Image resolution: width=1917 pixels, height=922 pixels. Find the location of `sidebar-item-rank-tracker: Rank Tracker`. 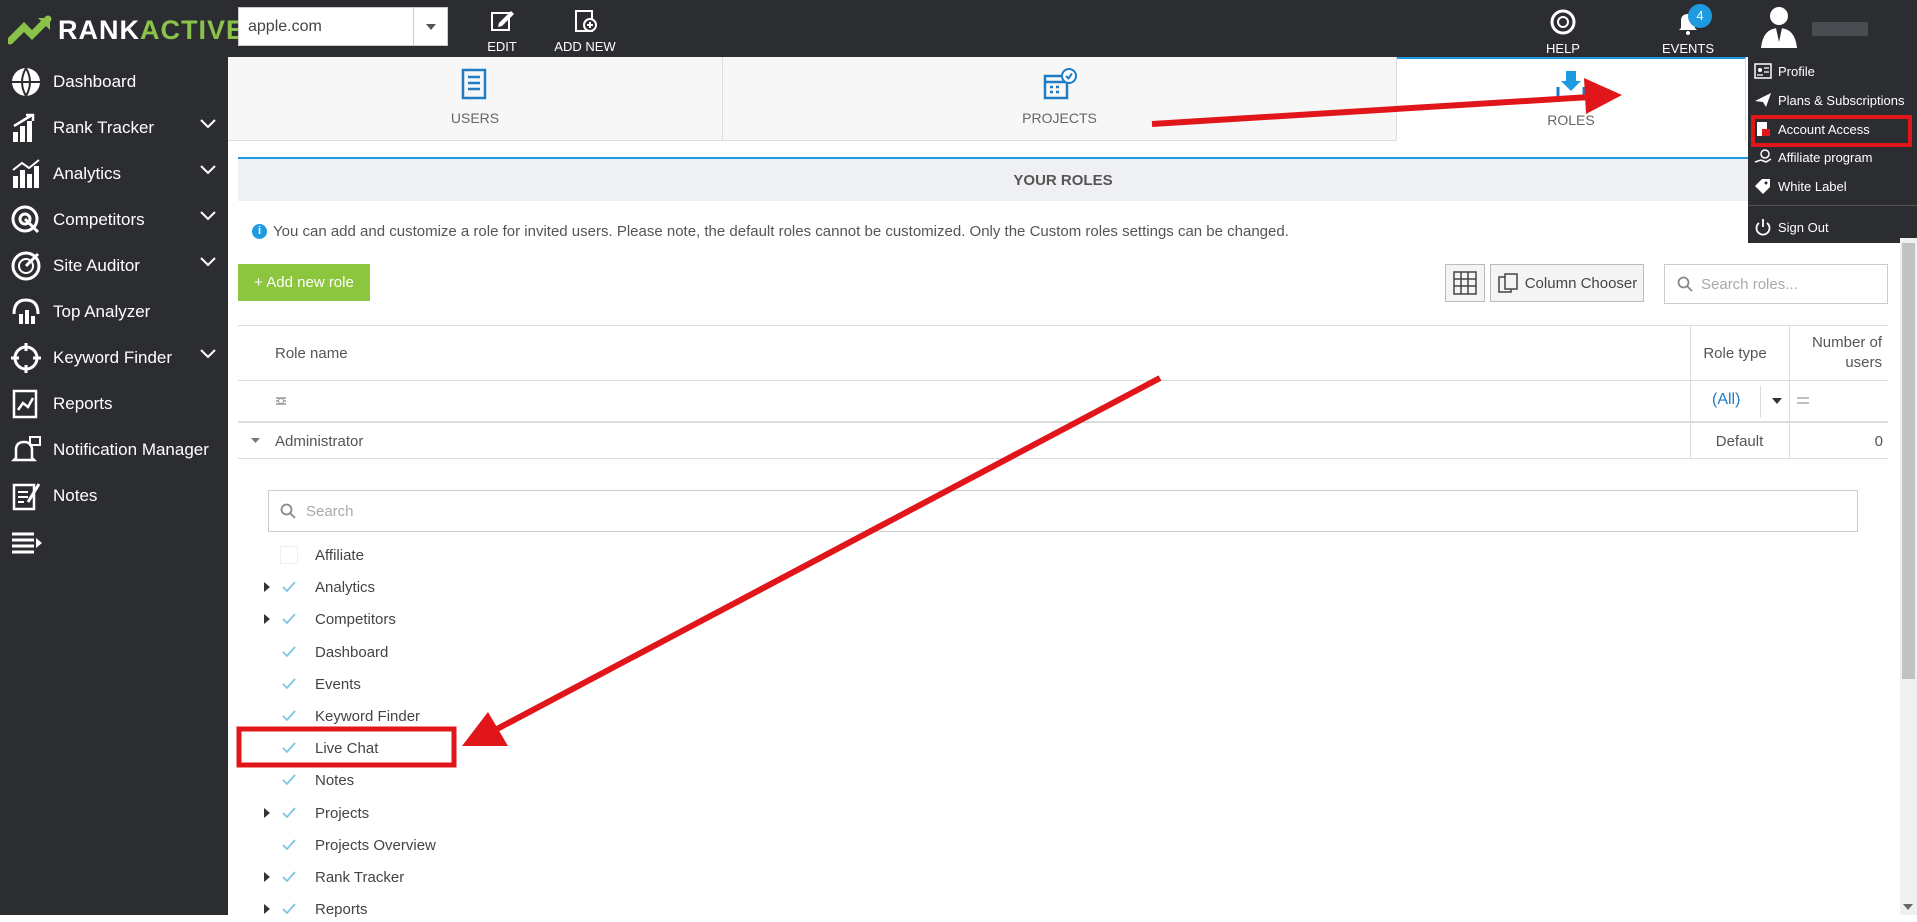

sidebar-item-rank-tracker: Rank Tracker is located at coordinates (114, 128).